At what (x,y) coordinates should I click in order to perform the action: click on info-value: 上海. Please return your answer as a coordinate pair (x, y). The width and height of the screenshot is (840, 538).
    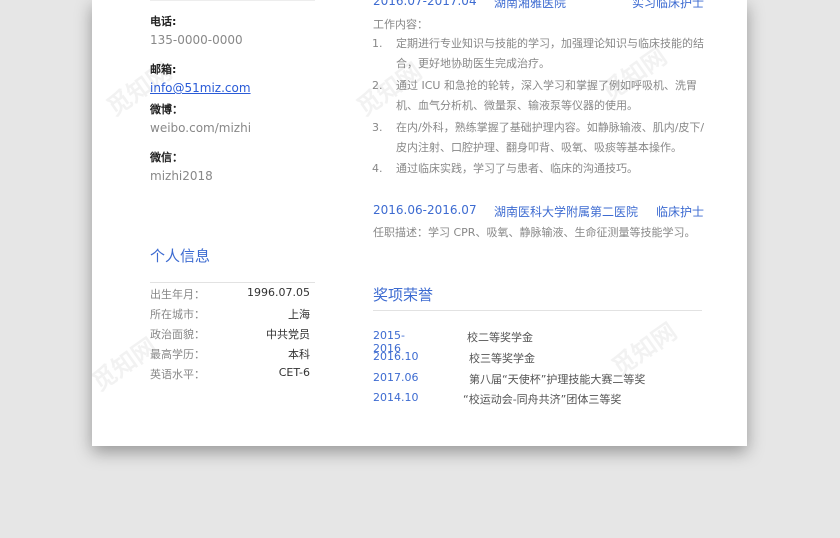
    Looking at the image, I should click on (299, 314).